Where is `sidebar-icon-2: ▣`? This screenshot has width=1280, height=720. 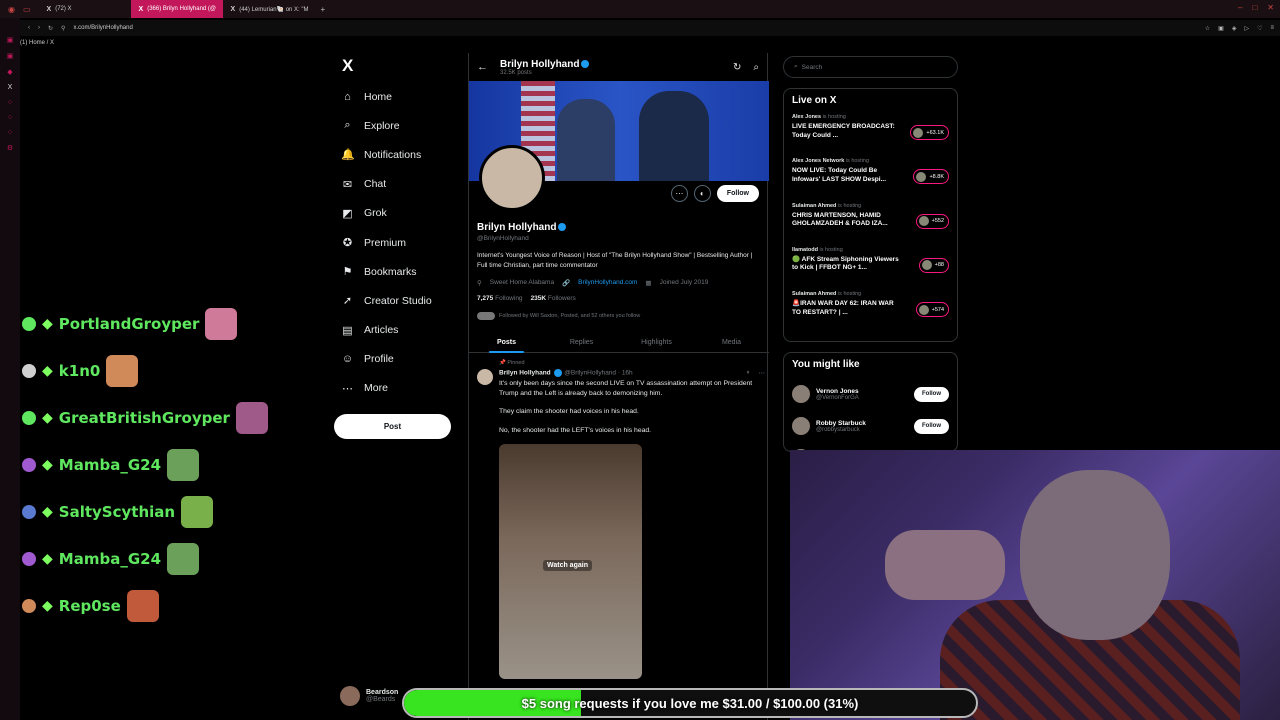
sidebar-icon-2: ▣ is located at coordinates (10, 56).